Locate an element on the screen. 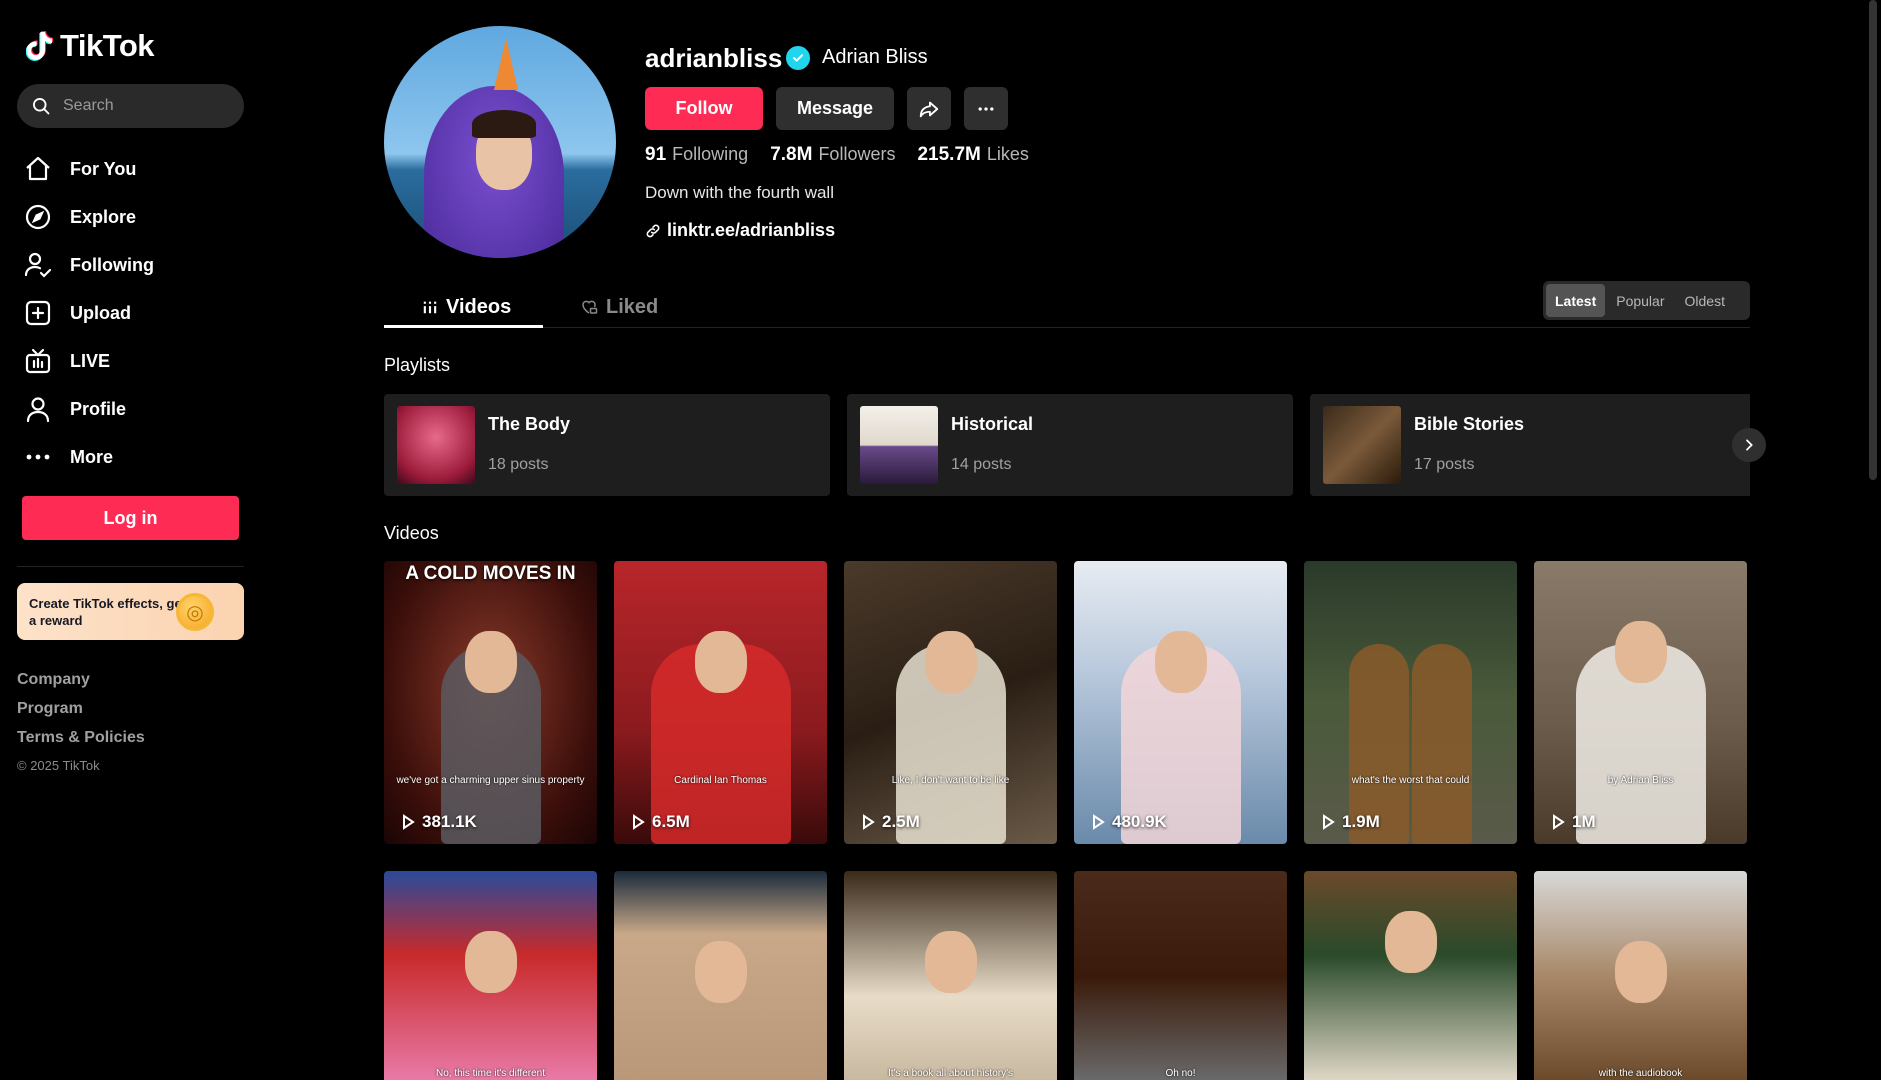 This screenshot has height=1080, width=1881. live-icon is located at coordinates (38, 361).